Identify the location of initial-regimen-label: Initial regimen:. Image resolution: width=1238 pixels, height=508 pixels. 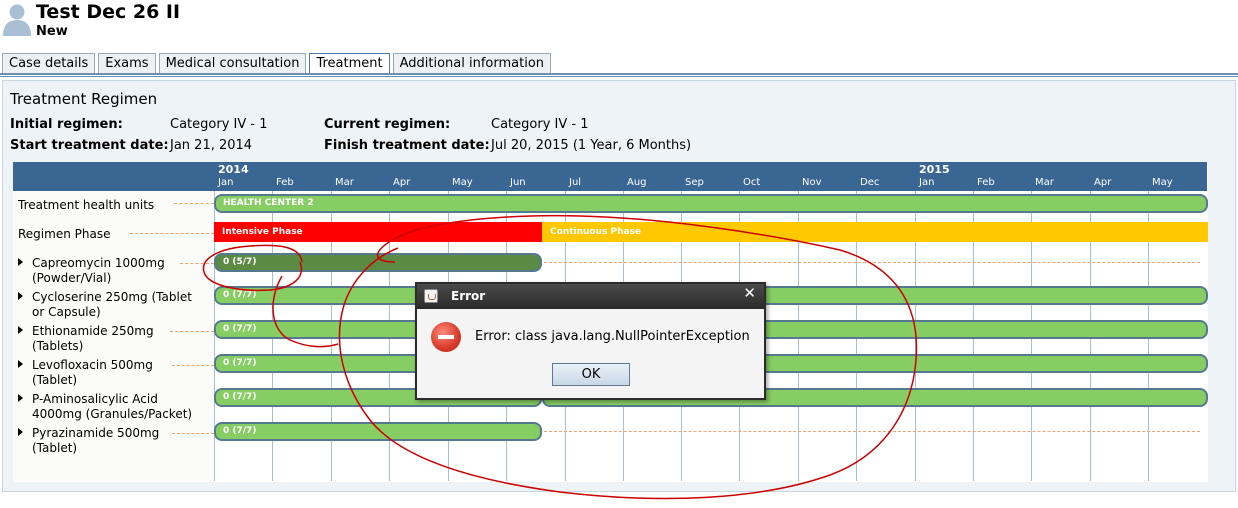
(66, 124).